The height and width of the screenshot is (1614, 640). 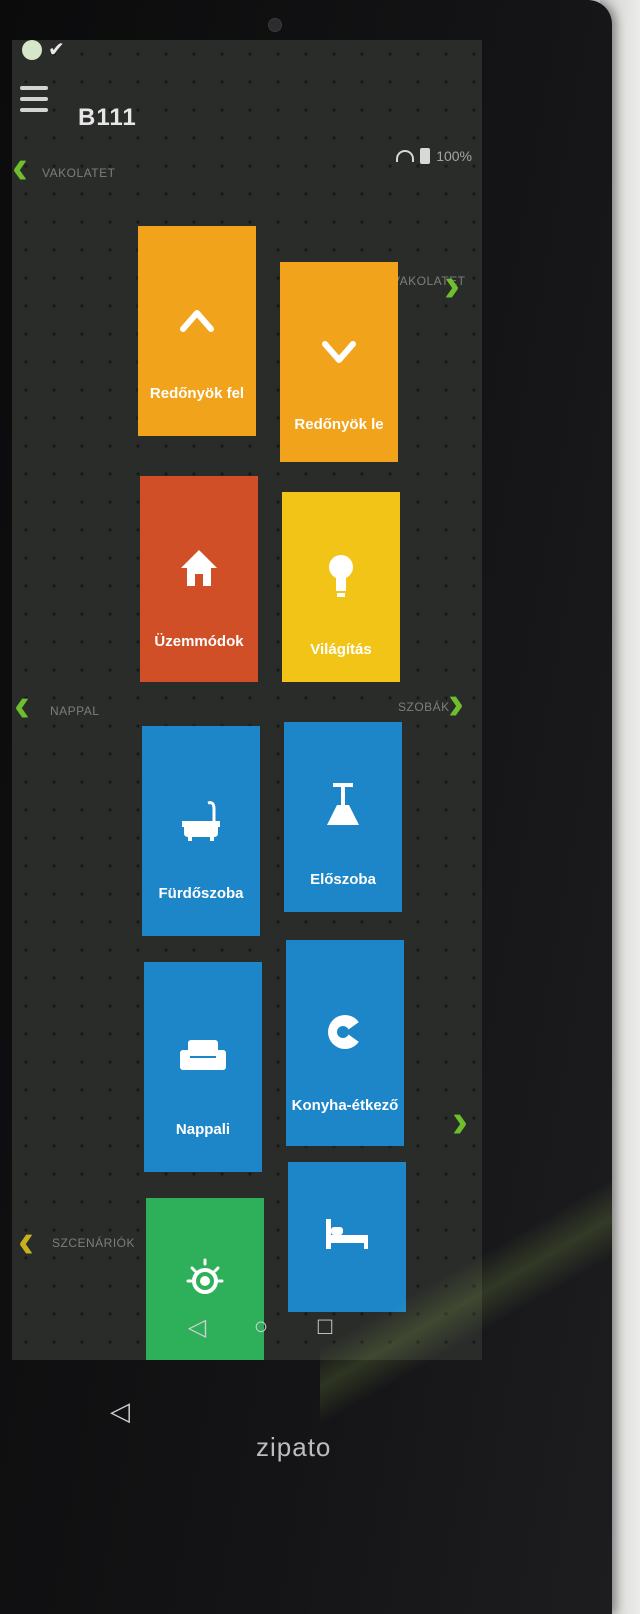 What do you see at coordinates (343, 879) in the screenshot?
I see `tile-label: Előszoba` at bounding box center [343, 879].